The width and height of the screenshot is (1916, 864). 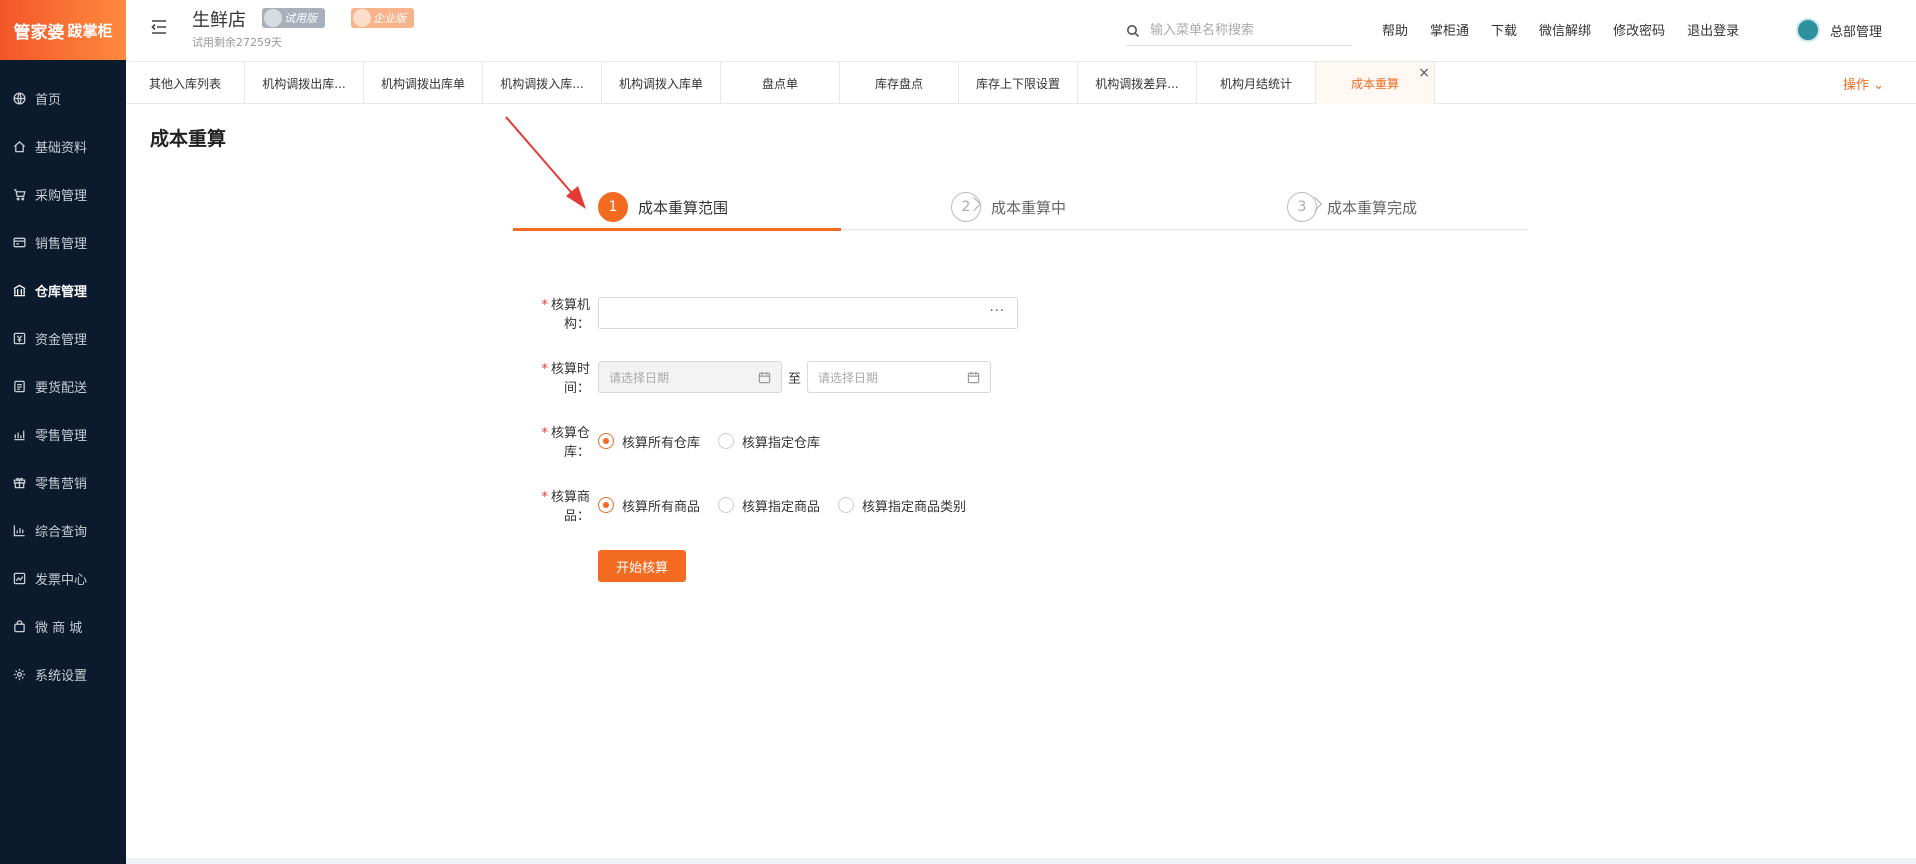 I want to click on step-3: 3 成本重算完成, so click(x=1352, y=207).